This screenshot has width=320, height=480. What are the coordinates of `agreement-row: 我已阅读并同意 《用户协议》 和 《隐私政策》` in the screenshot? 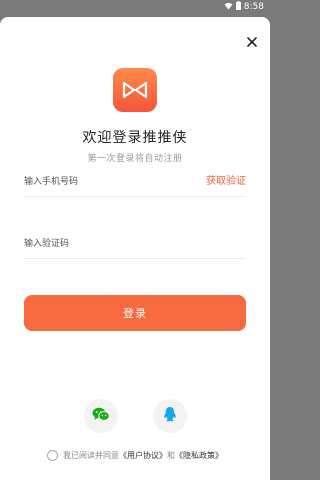 It's located at (135, 455).